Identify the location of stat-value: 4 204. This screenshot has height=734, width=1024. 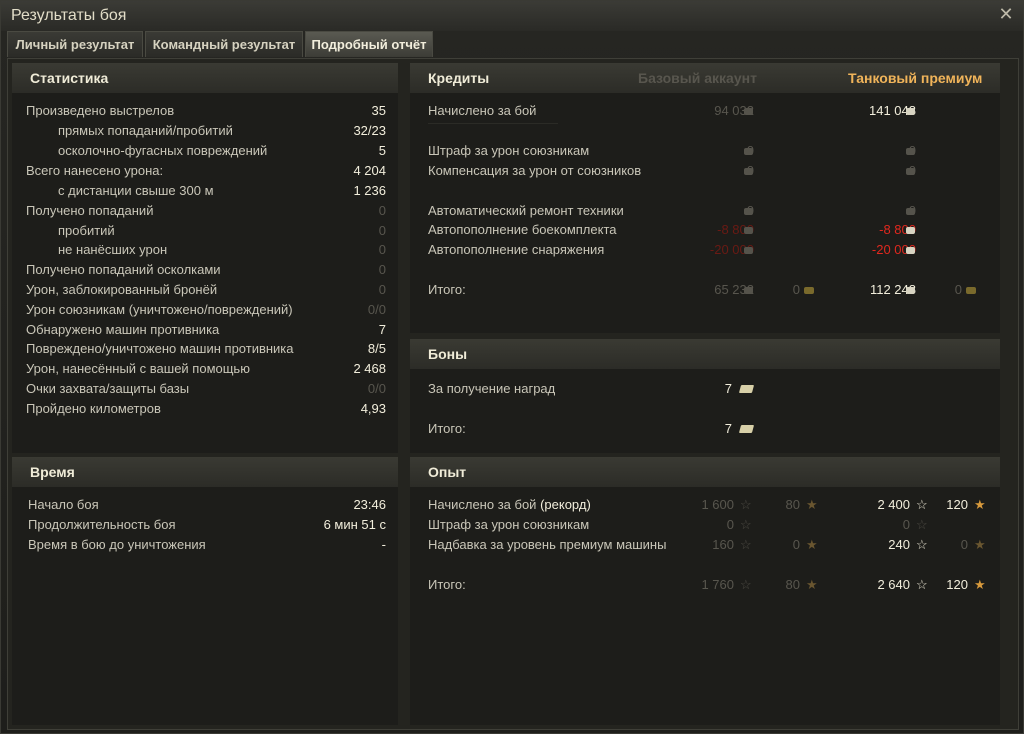
(369, 170).